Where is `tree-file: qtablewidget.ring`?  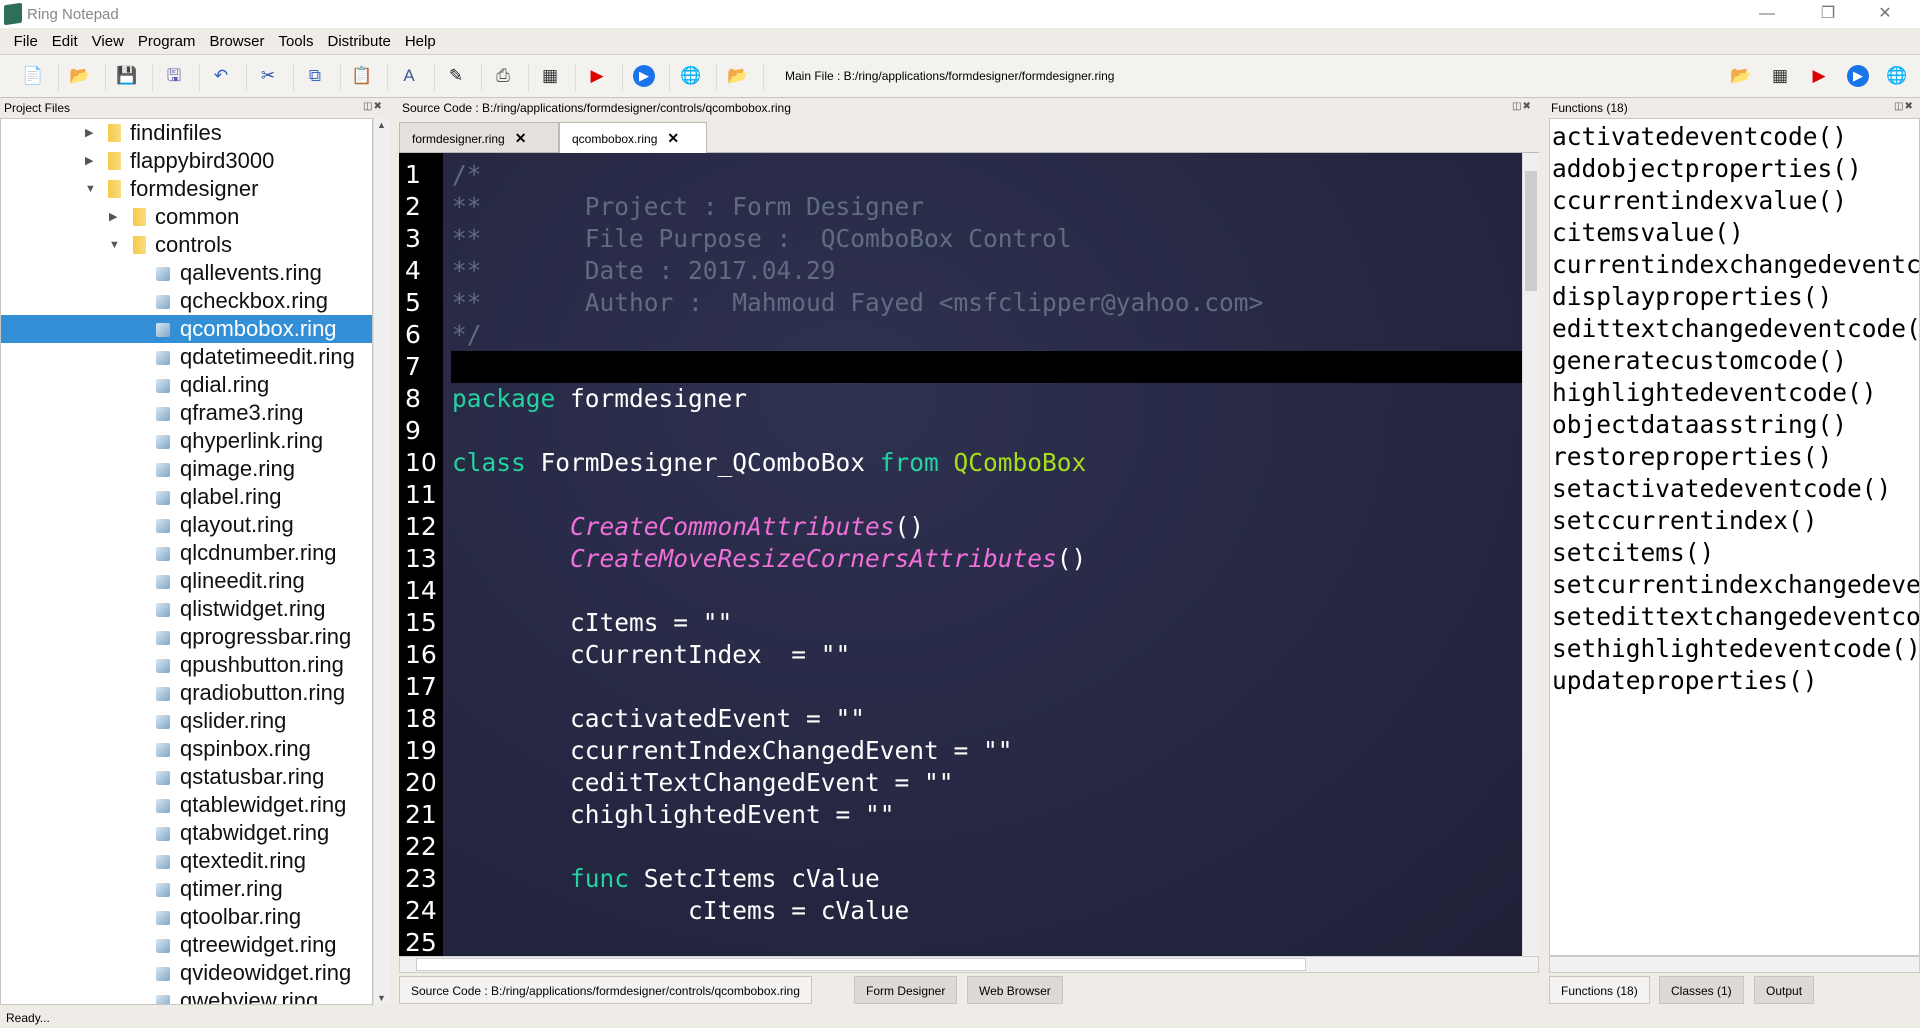 tree-file: qtablewidget.ring is located at coordinates (186, 805).